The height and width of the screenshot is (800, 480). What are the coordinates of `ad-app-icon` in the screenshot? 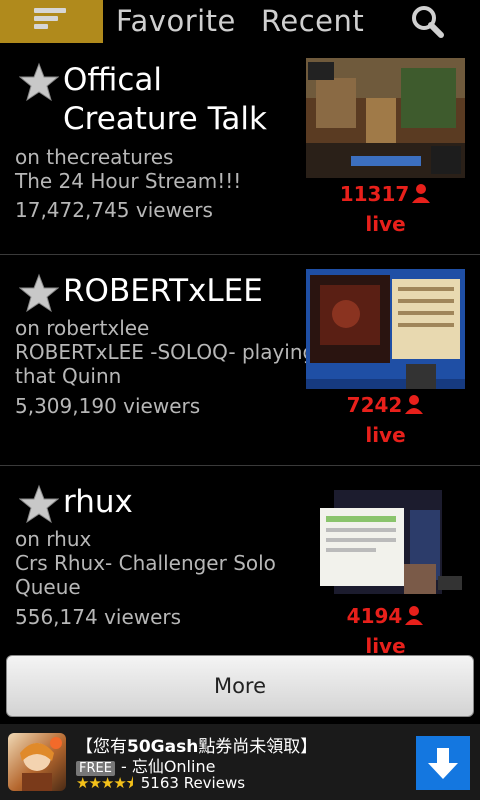 It's located at (37, 762).